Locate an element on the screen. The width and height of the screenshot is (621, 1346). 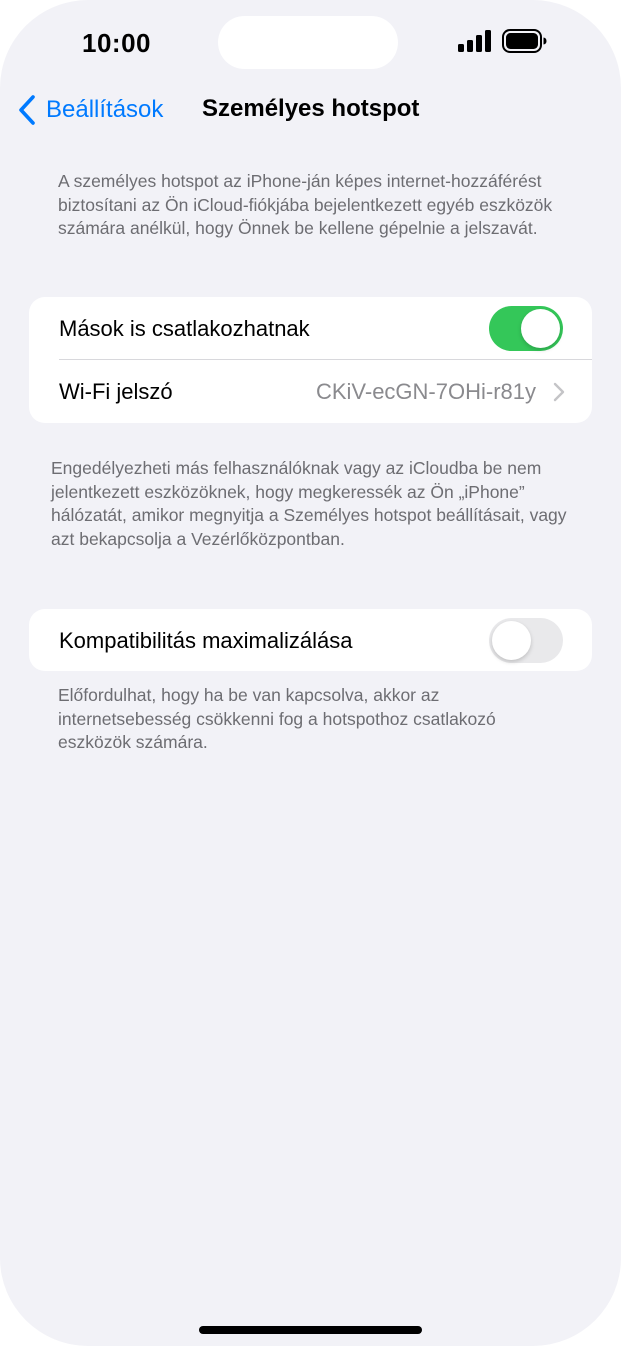
status-time: 10:00 is located at coordinates (116, 43).